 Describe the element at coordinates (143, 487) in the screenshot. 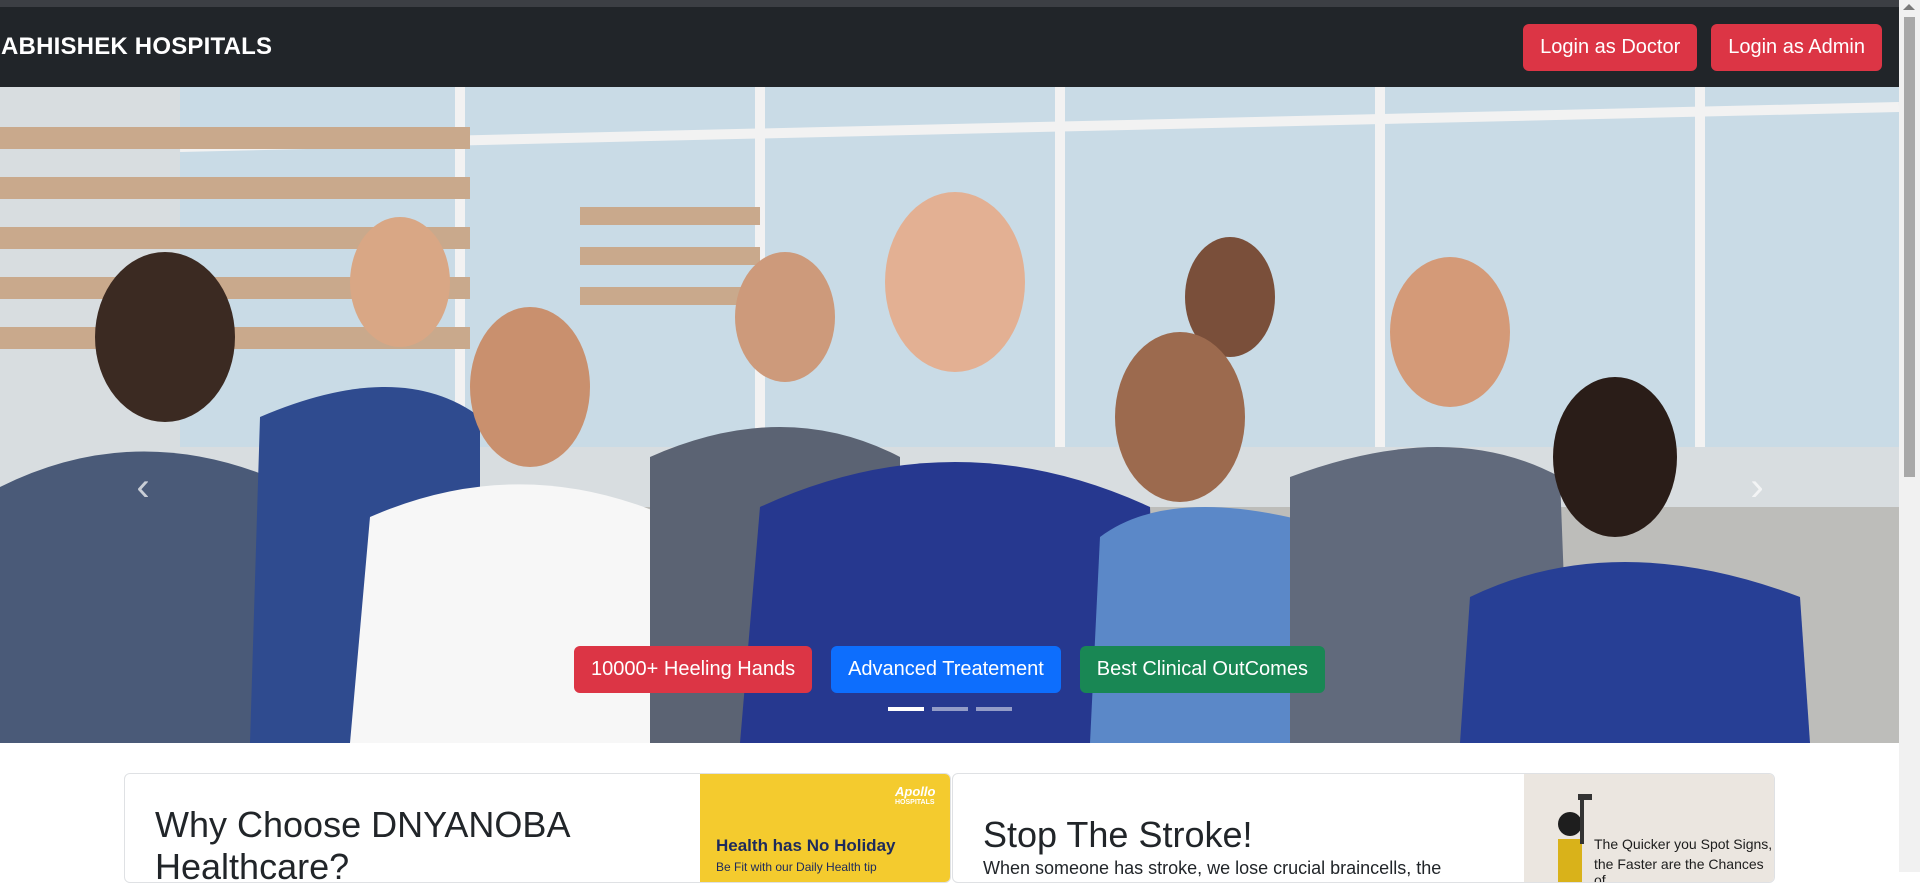

I see `carousel-prev-control: ‹` at that location.